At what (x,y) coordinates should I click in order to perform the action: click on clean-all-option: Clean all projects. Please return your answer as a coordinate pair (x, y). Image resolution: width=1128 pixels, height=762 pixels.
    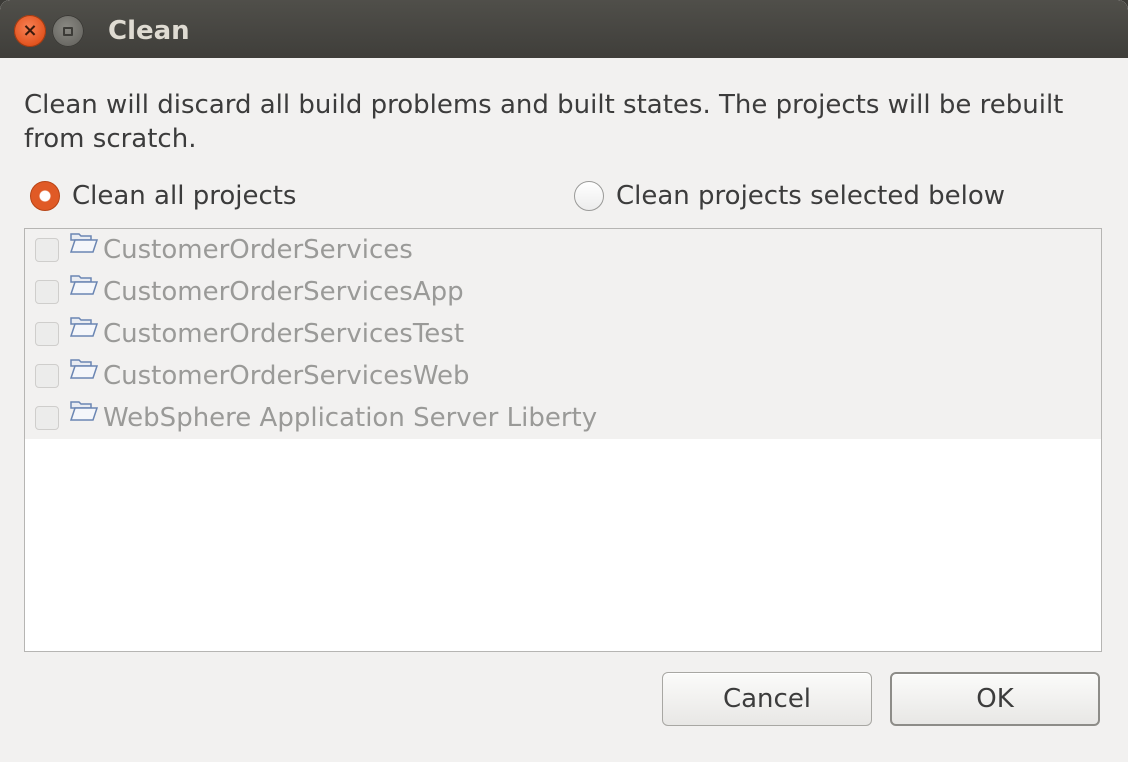
    Looking at the image, I should click on (163, 196).